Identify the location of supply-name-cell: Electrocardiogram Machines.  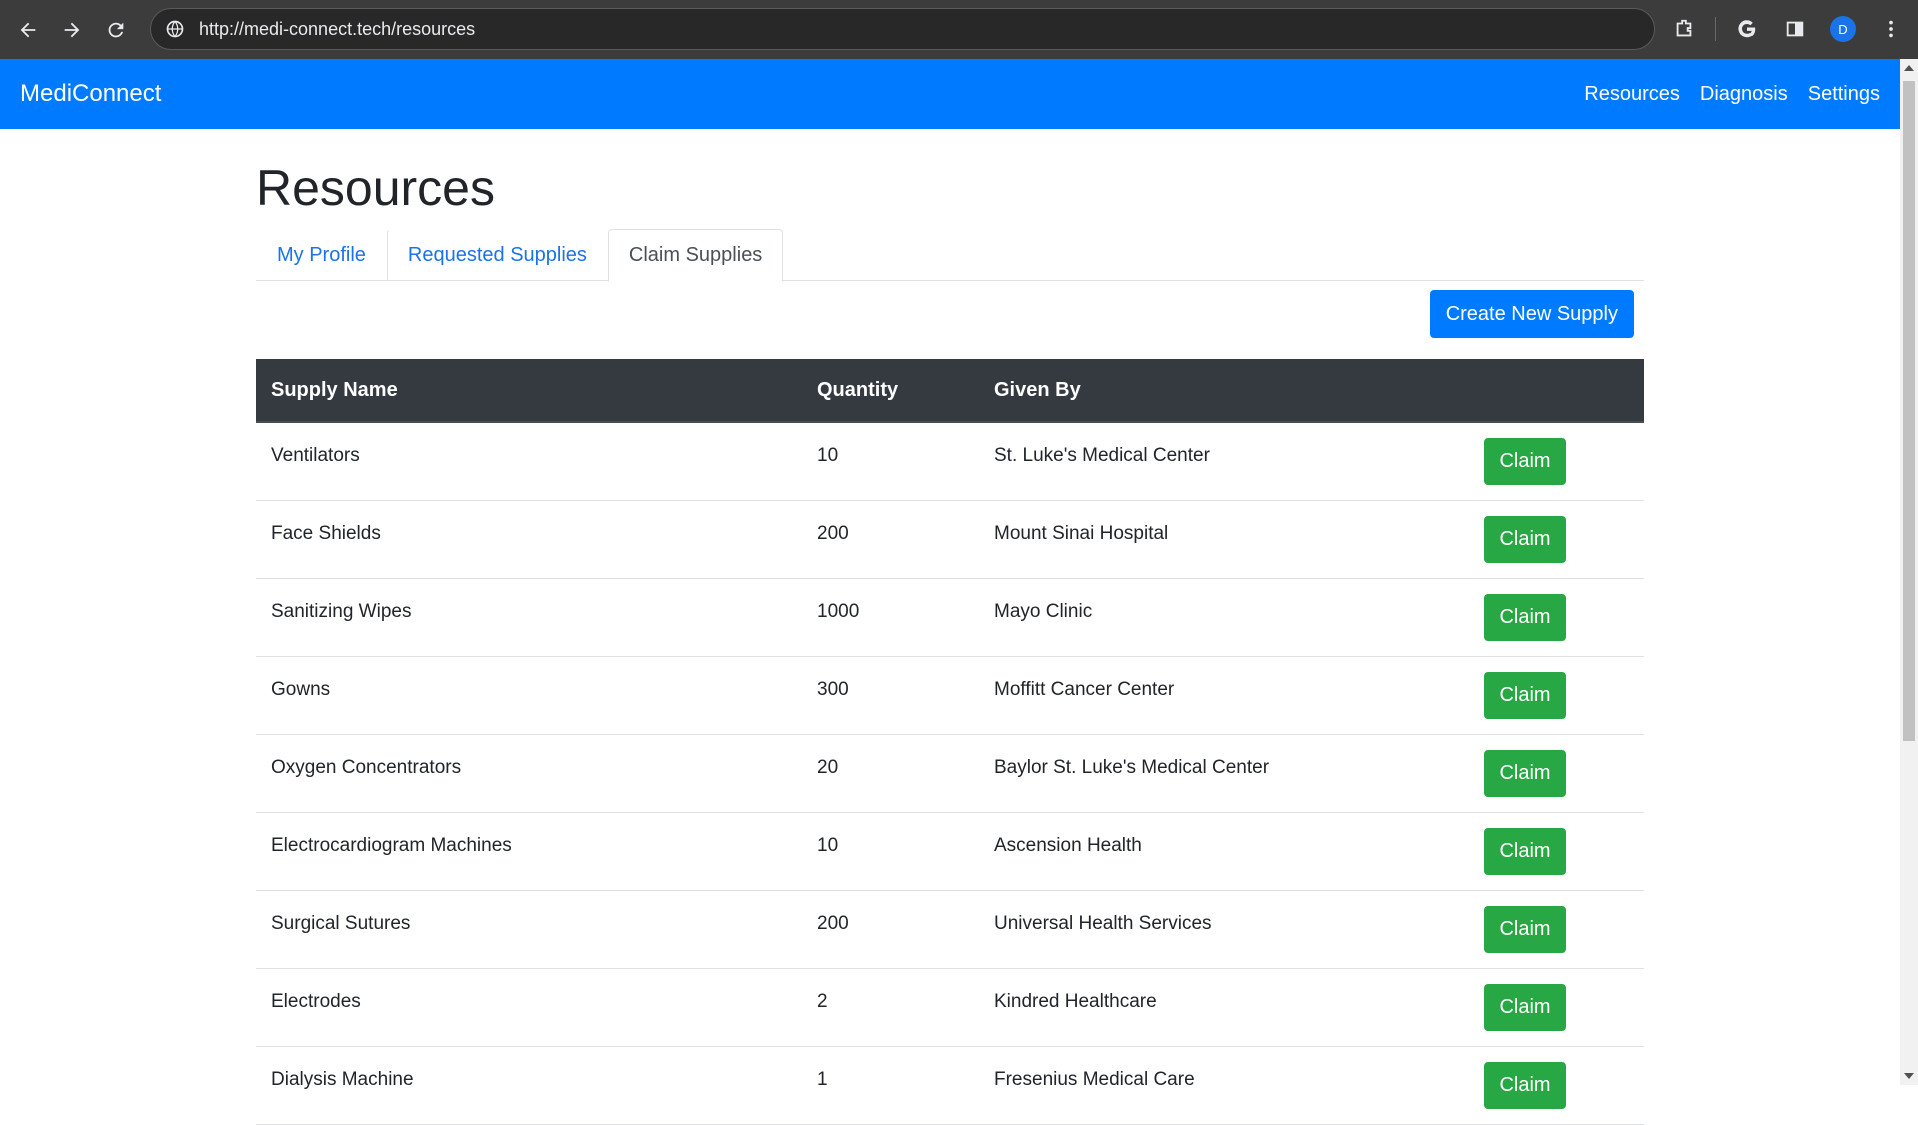
(529, 851).